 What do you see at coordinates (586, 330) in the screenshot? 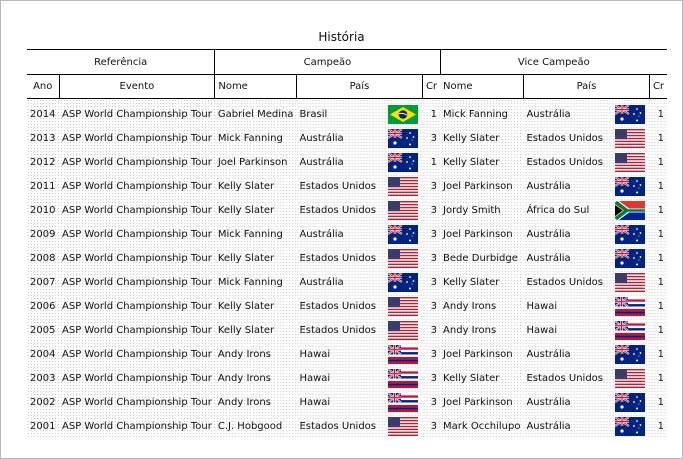
I see `cell-vice-pais: Hawai` at bounding box center [586, 330].